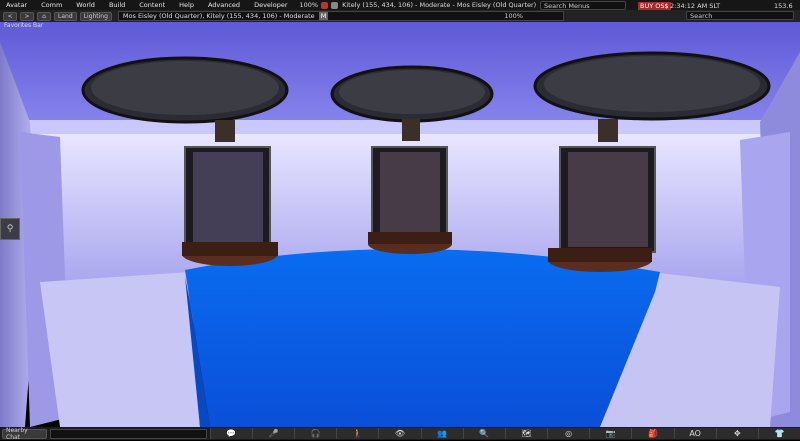 This screenshot has height=441, width=800. What do you see at coordinates (65, 16) in the screenshot?
I see `land-button: Land` at bounding box center [65, 16].